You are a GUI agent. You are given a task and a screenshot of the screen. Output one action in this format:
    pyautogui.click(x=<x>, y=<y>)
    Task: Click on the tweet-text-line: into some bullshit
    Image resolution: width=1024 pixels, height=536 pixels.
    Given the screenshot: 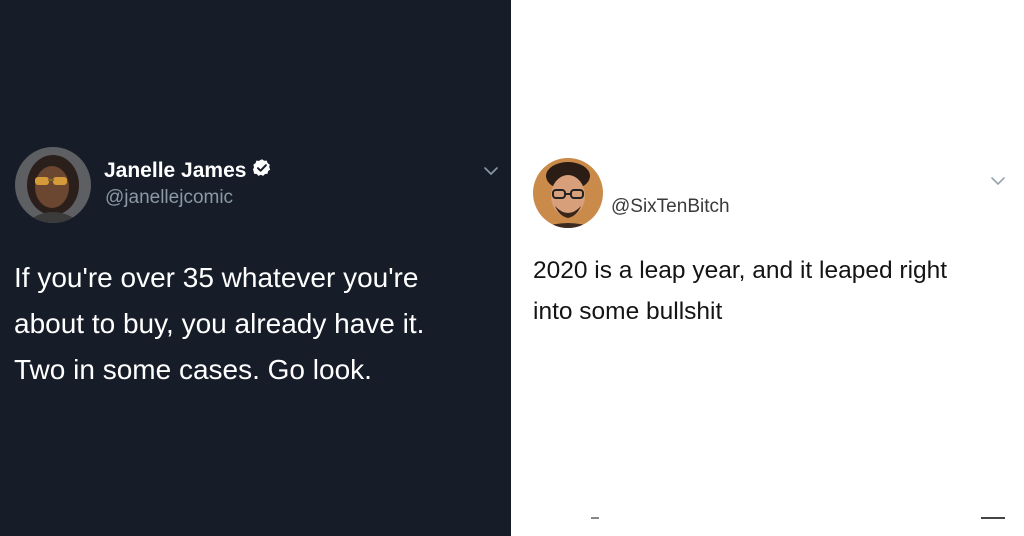 What is the action you would take?
    pyautogui.click(x=628, y=311)
    